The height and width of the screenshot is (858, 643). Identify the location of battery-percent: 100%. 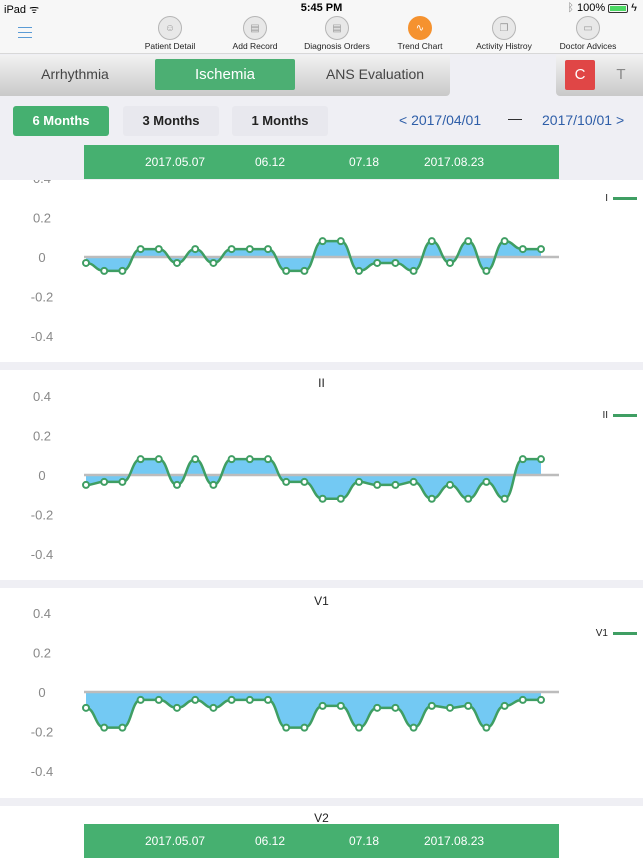
(591, 8).